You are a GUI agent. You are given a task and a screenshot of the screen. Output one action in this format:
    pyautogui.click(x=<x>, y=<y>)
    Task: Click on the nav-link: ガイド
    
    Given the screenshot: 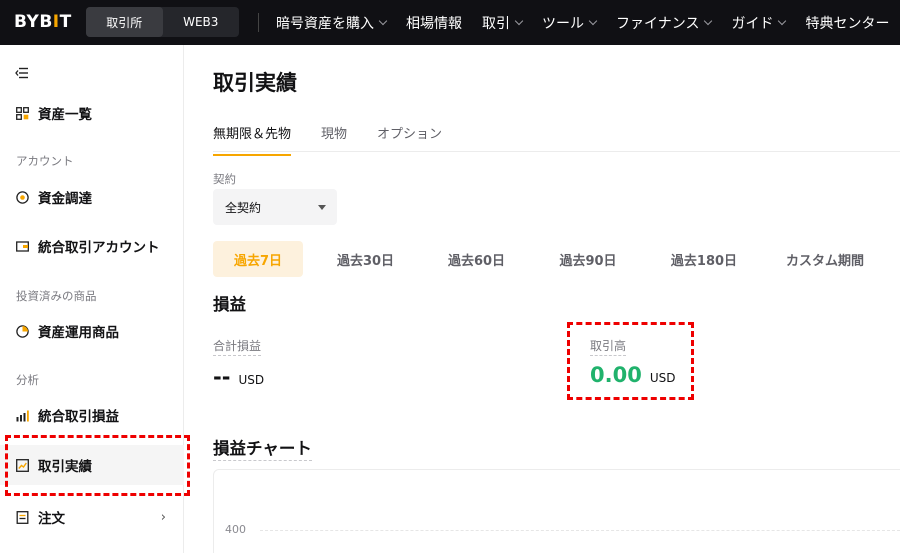 What is the action you would take?
    pyautogui.click(x=759, y=23)
    